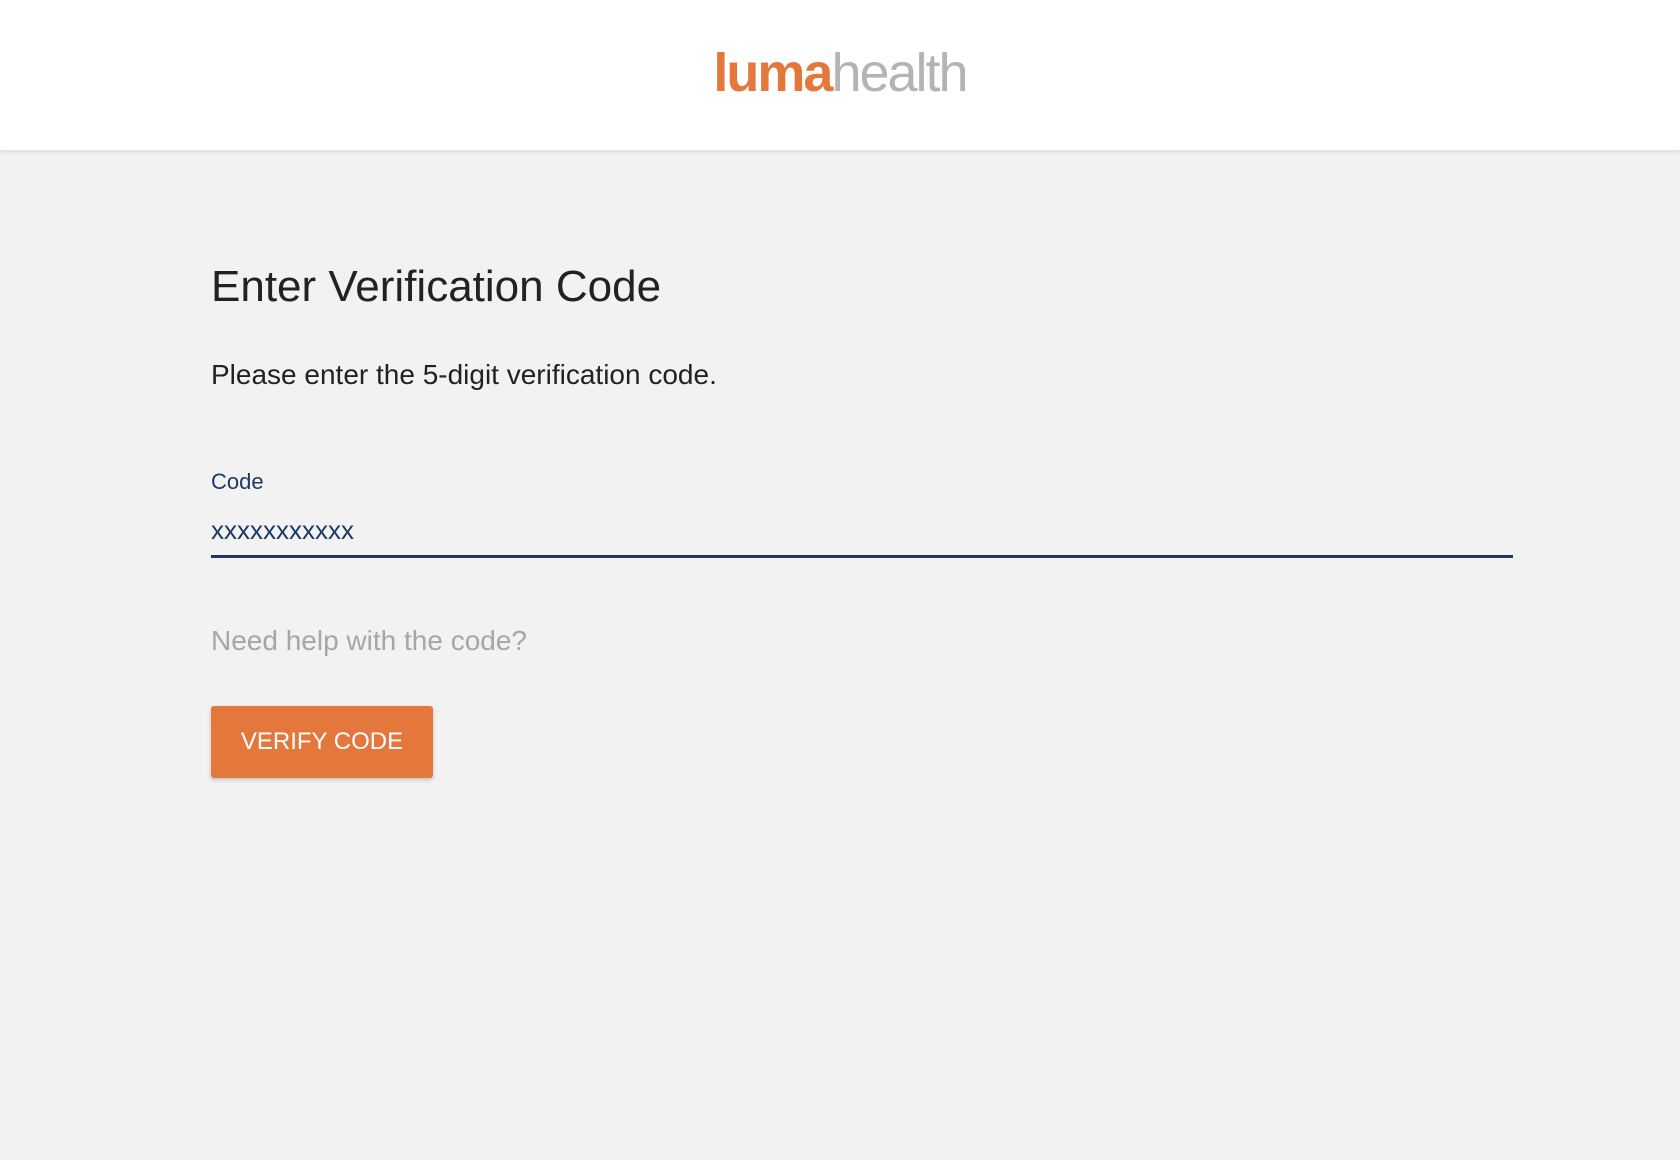 The height and width of the screenshot is (1160, 1680). I want to click on logo-luma-text: luma, so click(773, 73).